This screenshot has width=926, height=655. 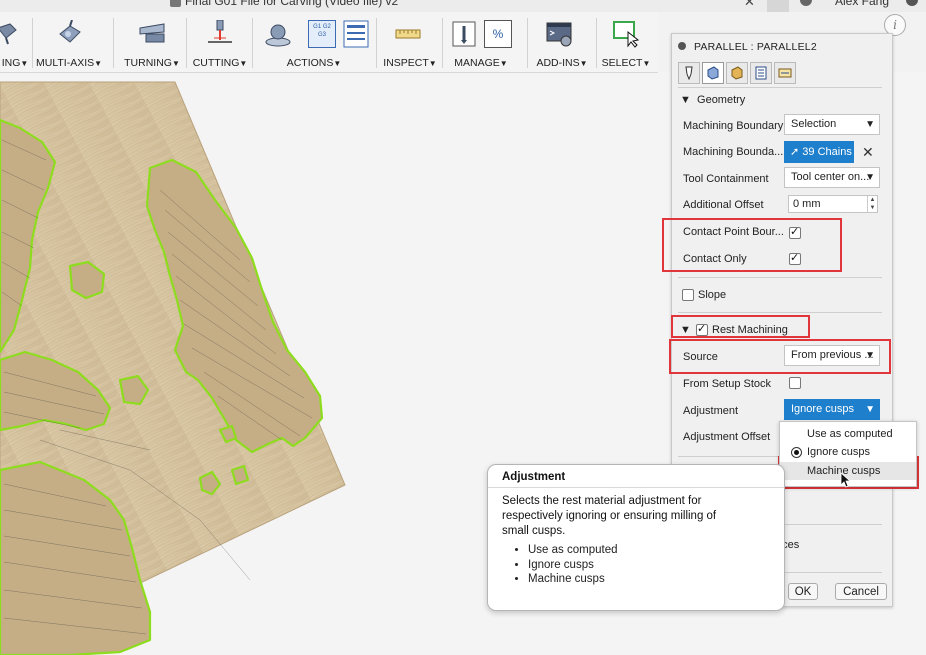 What do you see at coordinates (11, 63) in the screenshot?
I see `group-label: ING` at bounding box center [11, 63].